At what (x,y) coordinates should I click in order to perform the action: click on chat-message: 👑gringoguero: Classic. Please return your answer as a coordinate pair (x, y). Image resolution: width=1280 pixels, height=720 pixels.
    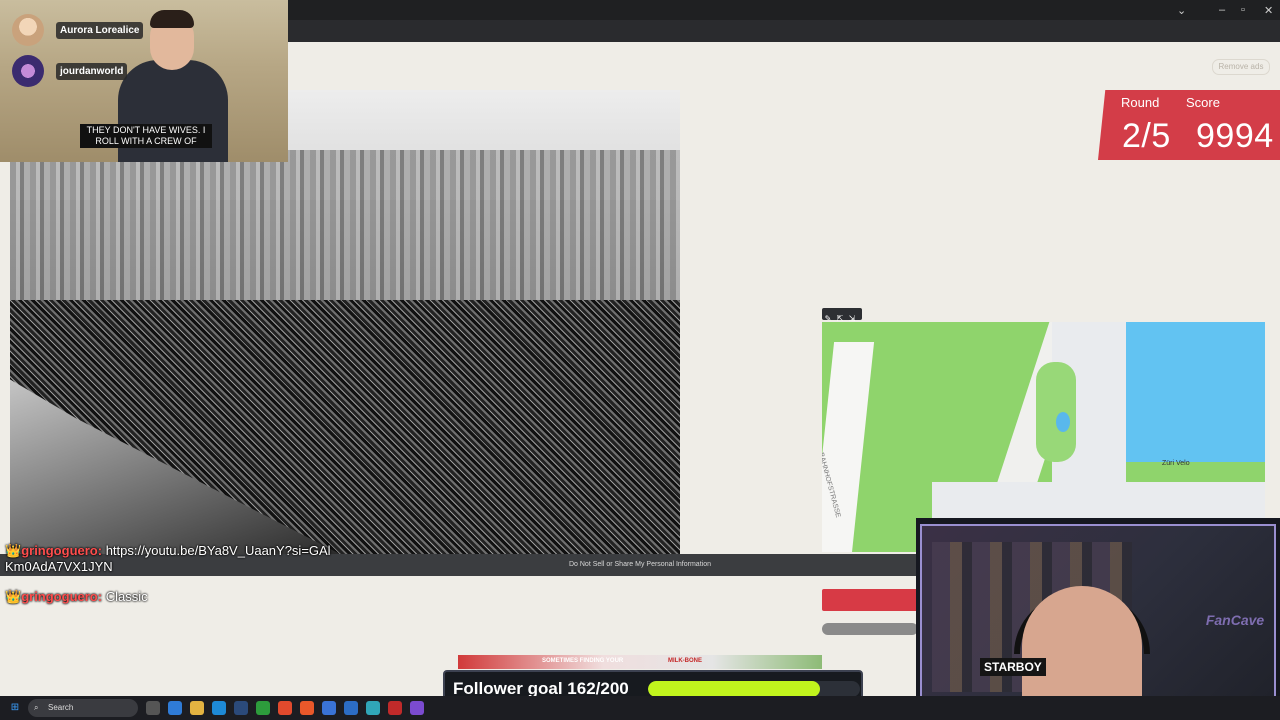
    Looking at the image, I should click on (76, 597).